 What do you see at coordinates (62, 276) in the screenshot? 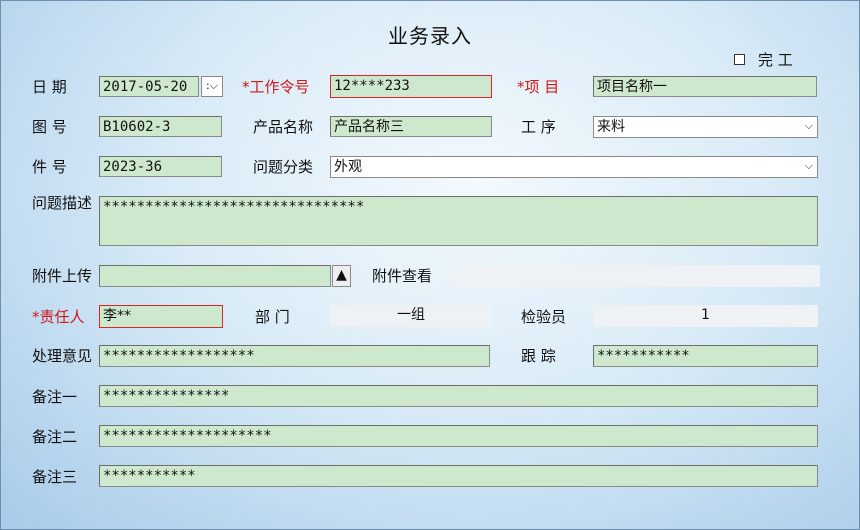
I see `upload-label: 附件上传` at bounding box center [62, 276].